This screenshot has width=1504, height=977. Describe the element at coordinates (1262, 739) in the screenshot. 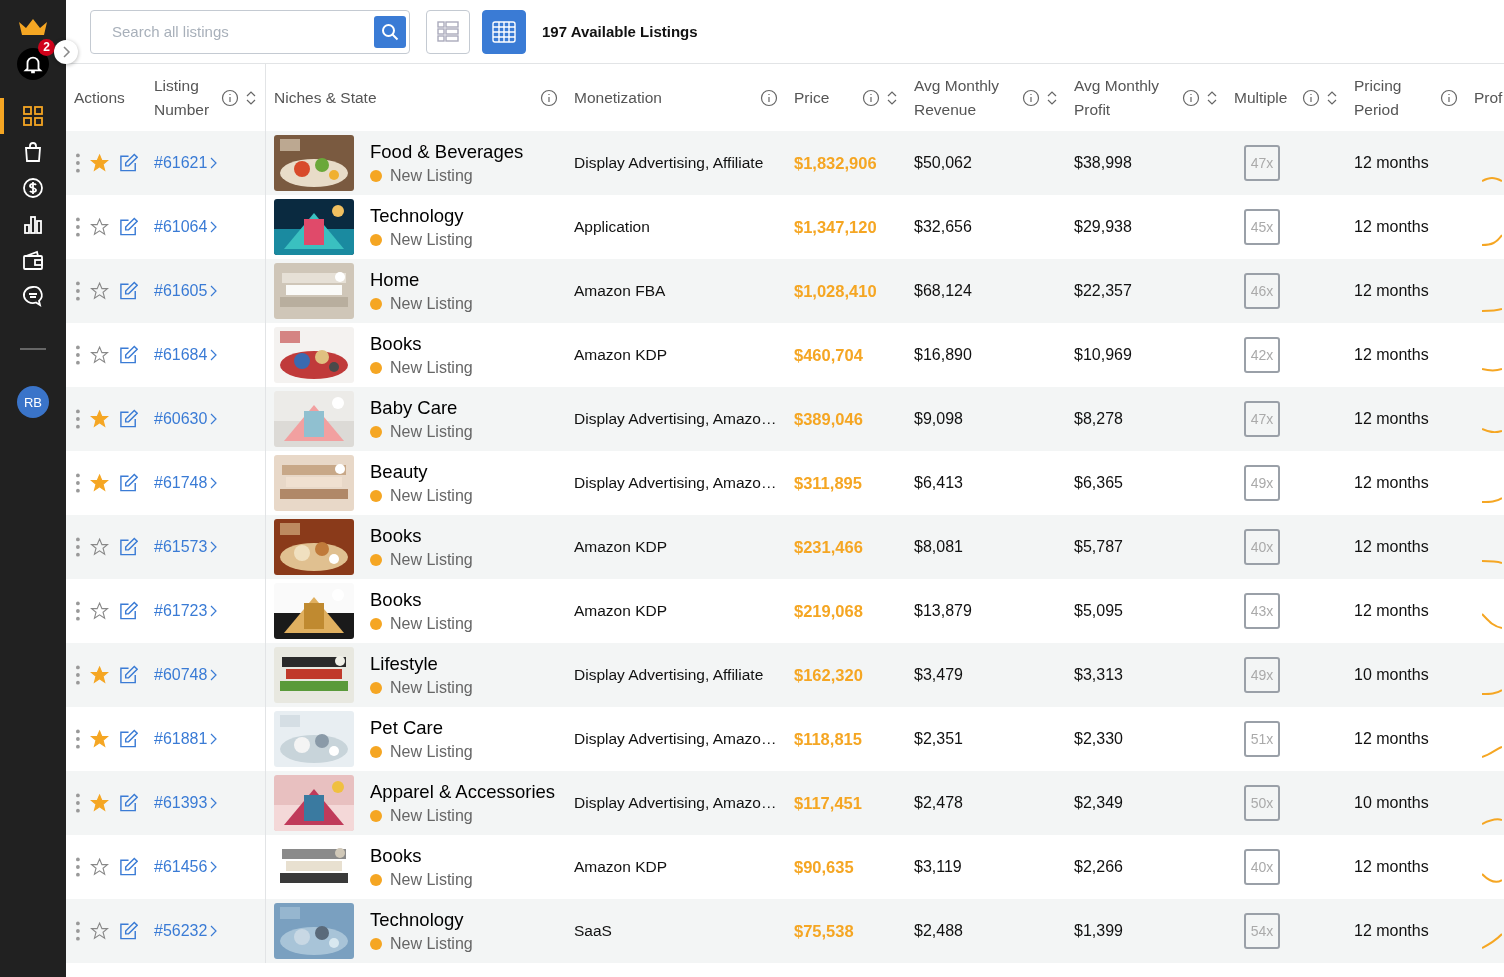

I see `multiple-badge: 51x` at that location.